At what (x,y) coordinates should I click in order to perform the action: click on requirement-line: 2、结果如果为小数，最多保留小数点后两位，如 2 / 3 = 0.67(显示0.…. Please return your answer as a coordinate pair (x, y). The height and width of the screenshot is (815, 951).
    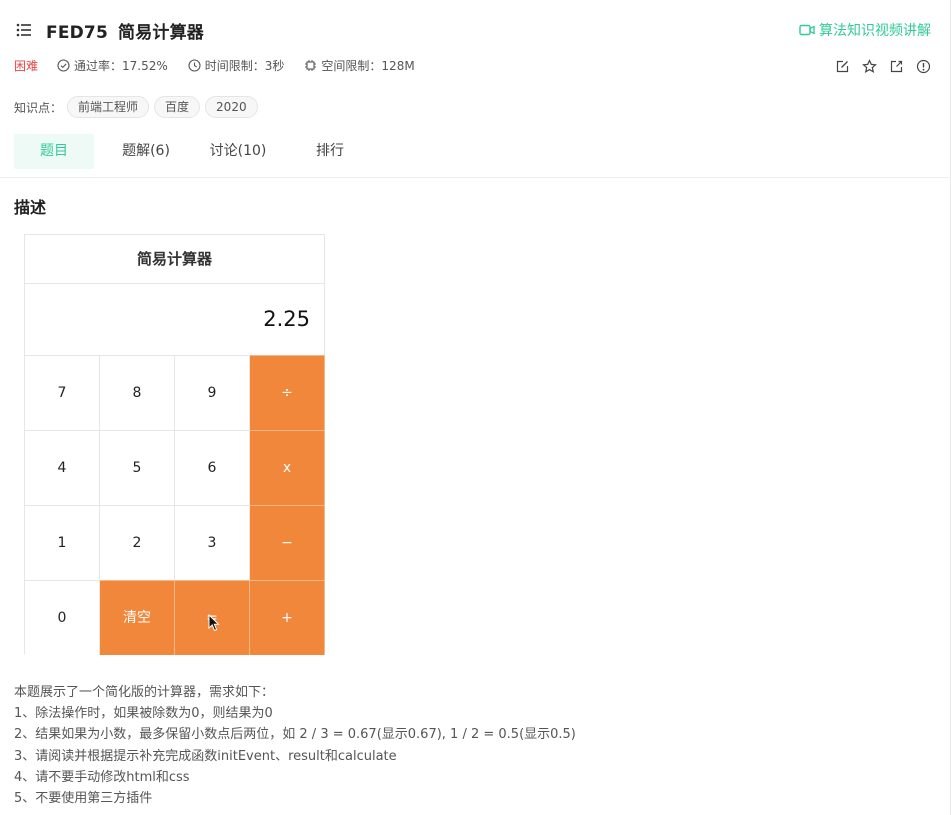
    Looking at the image, I should click on (295, 735).